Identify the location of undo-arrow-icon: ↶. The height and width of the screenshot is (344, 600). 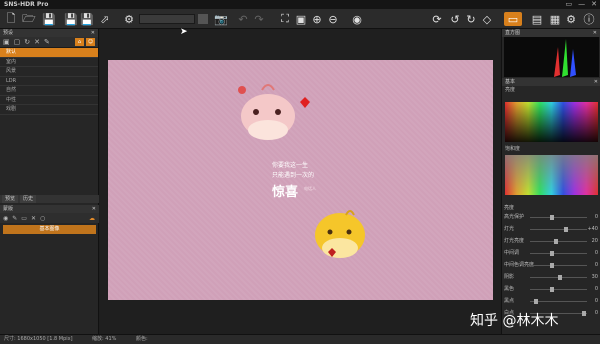
(243, 19).